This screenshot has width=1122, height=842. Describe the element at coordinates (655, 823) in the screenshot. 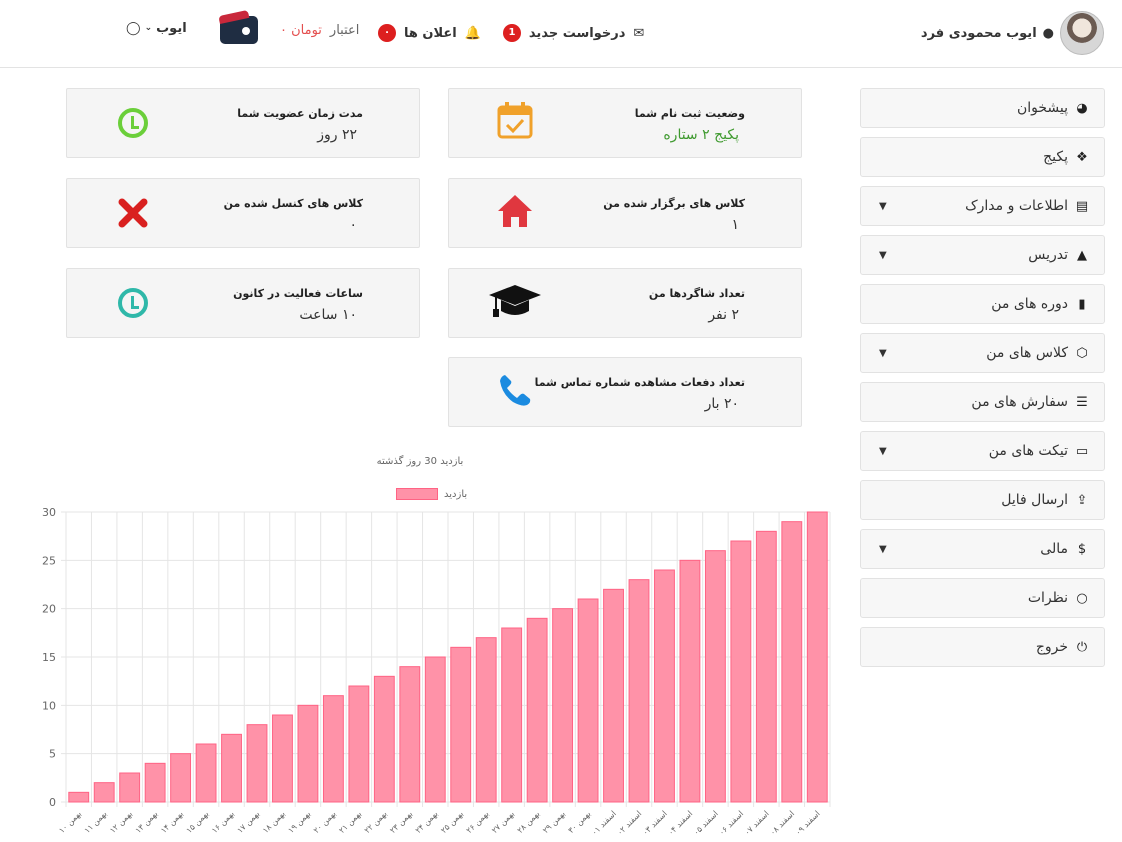

I see `x-tick-label: ۰۳ اسفند` at that location.